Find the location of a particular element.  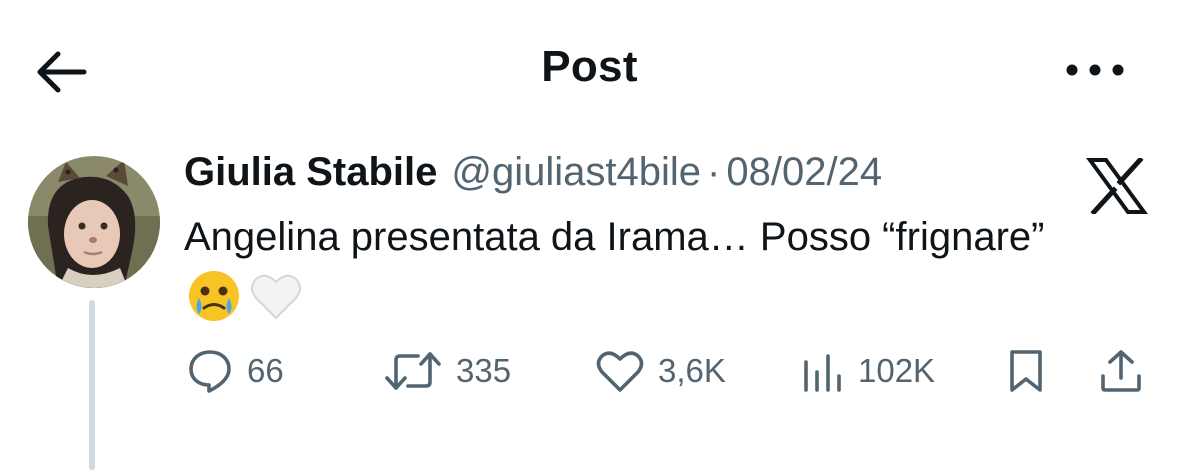

page-title: Post is located at coordinates (589, 66).